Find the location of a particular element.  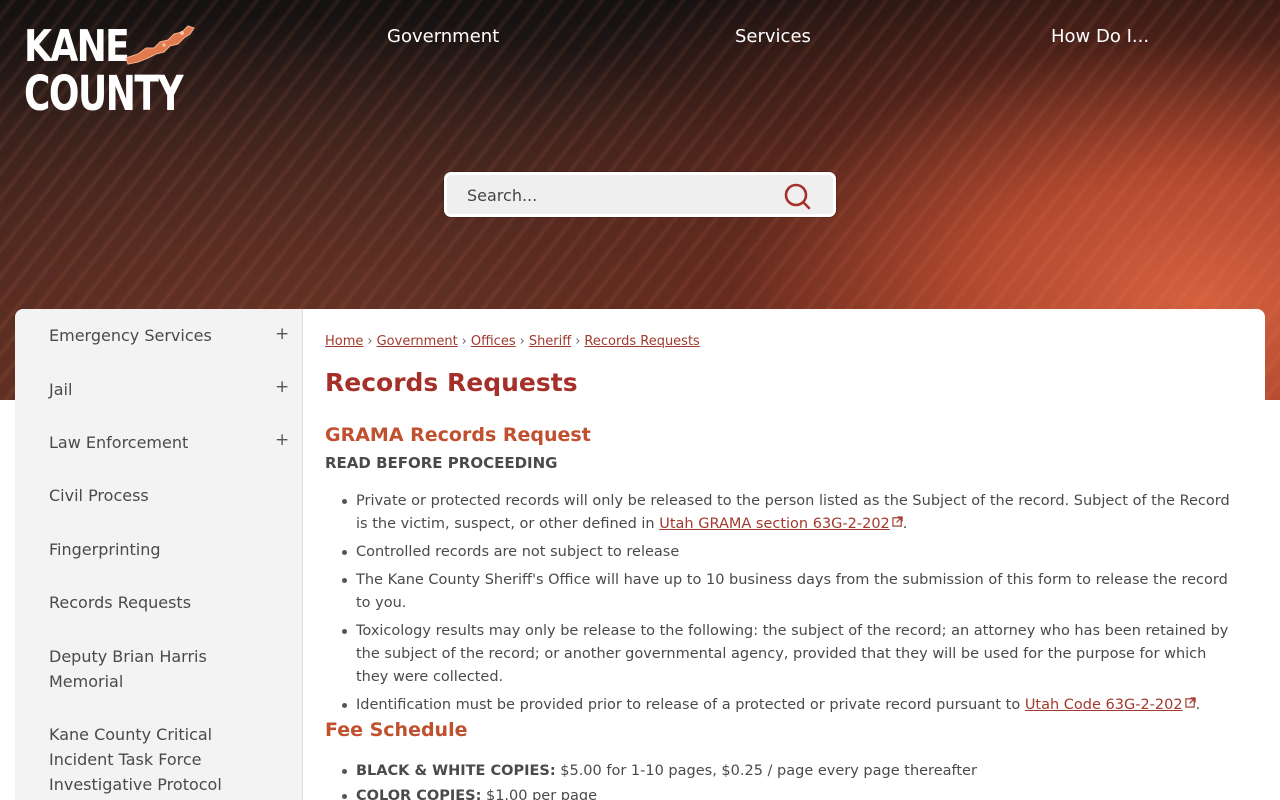

search-icon is located at coordinates (797, 196).